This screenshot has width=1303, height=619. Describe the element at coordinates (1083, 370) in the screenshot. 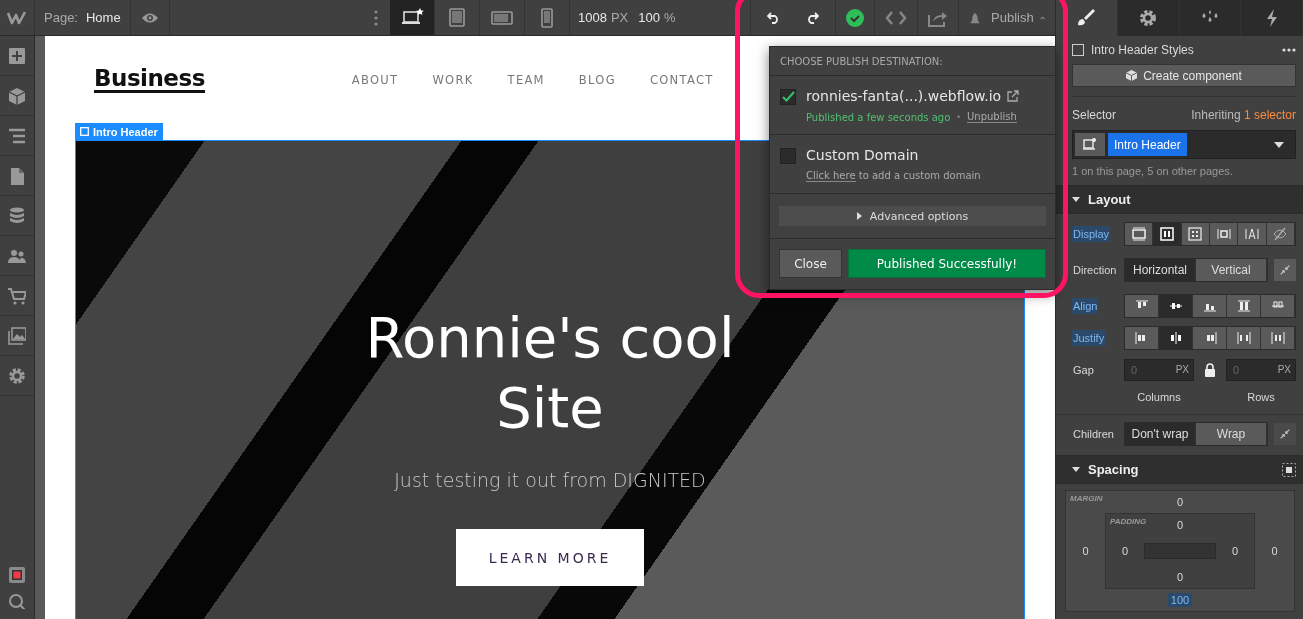

I see `property-label: Gap` at that location.